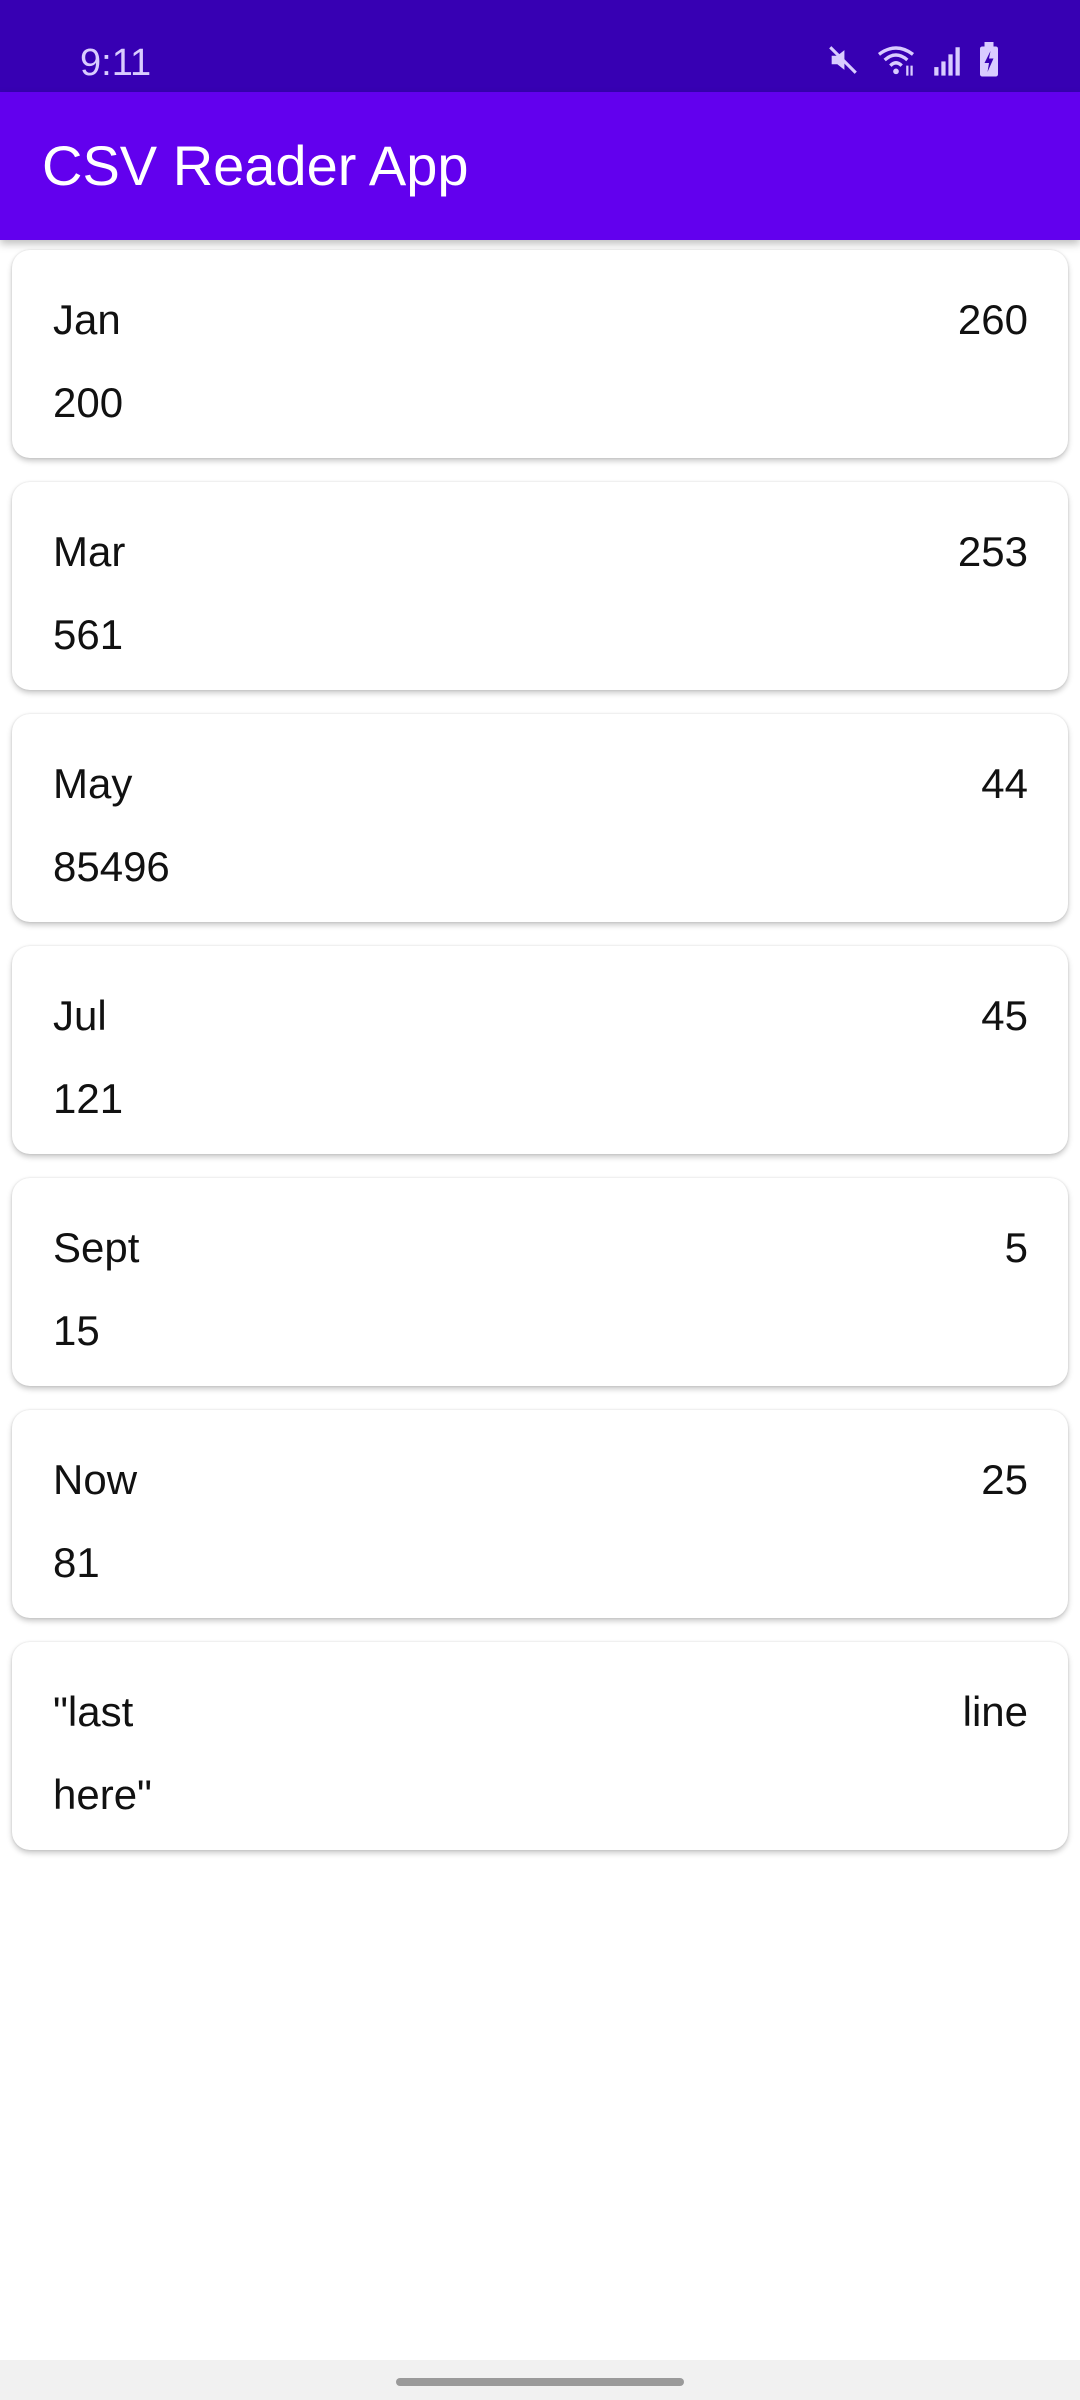 The height and width of the screenshot is (2400, 1080). What do you see at coordinates (111, 866) in the screenshot?
I see `row-third-value: 85496` at bounding box center [111, 866].